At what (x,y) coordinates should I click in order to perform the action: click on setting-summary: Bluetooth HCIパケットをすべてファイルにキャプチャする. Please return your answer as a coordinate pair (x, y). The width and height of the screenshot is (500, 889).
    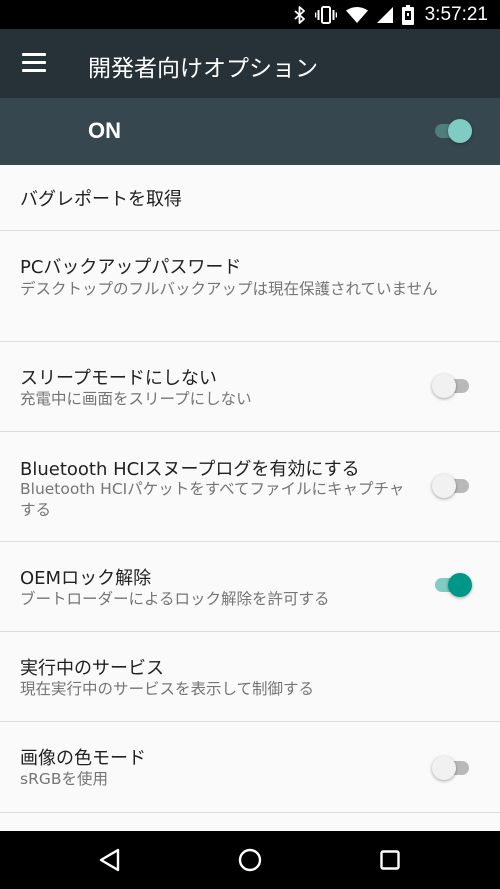
    Looking at the image, I should click on (212, 499).